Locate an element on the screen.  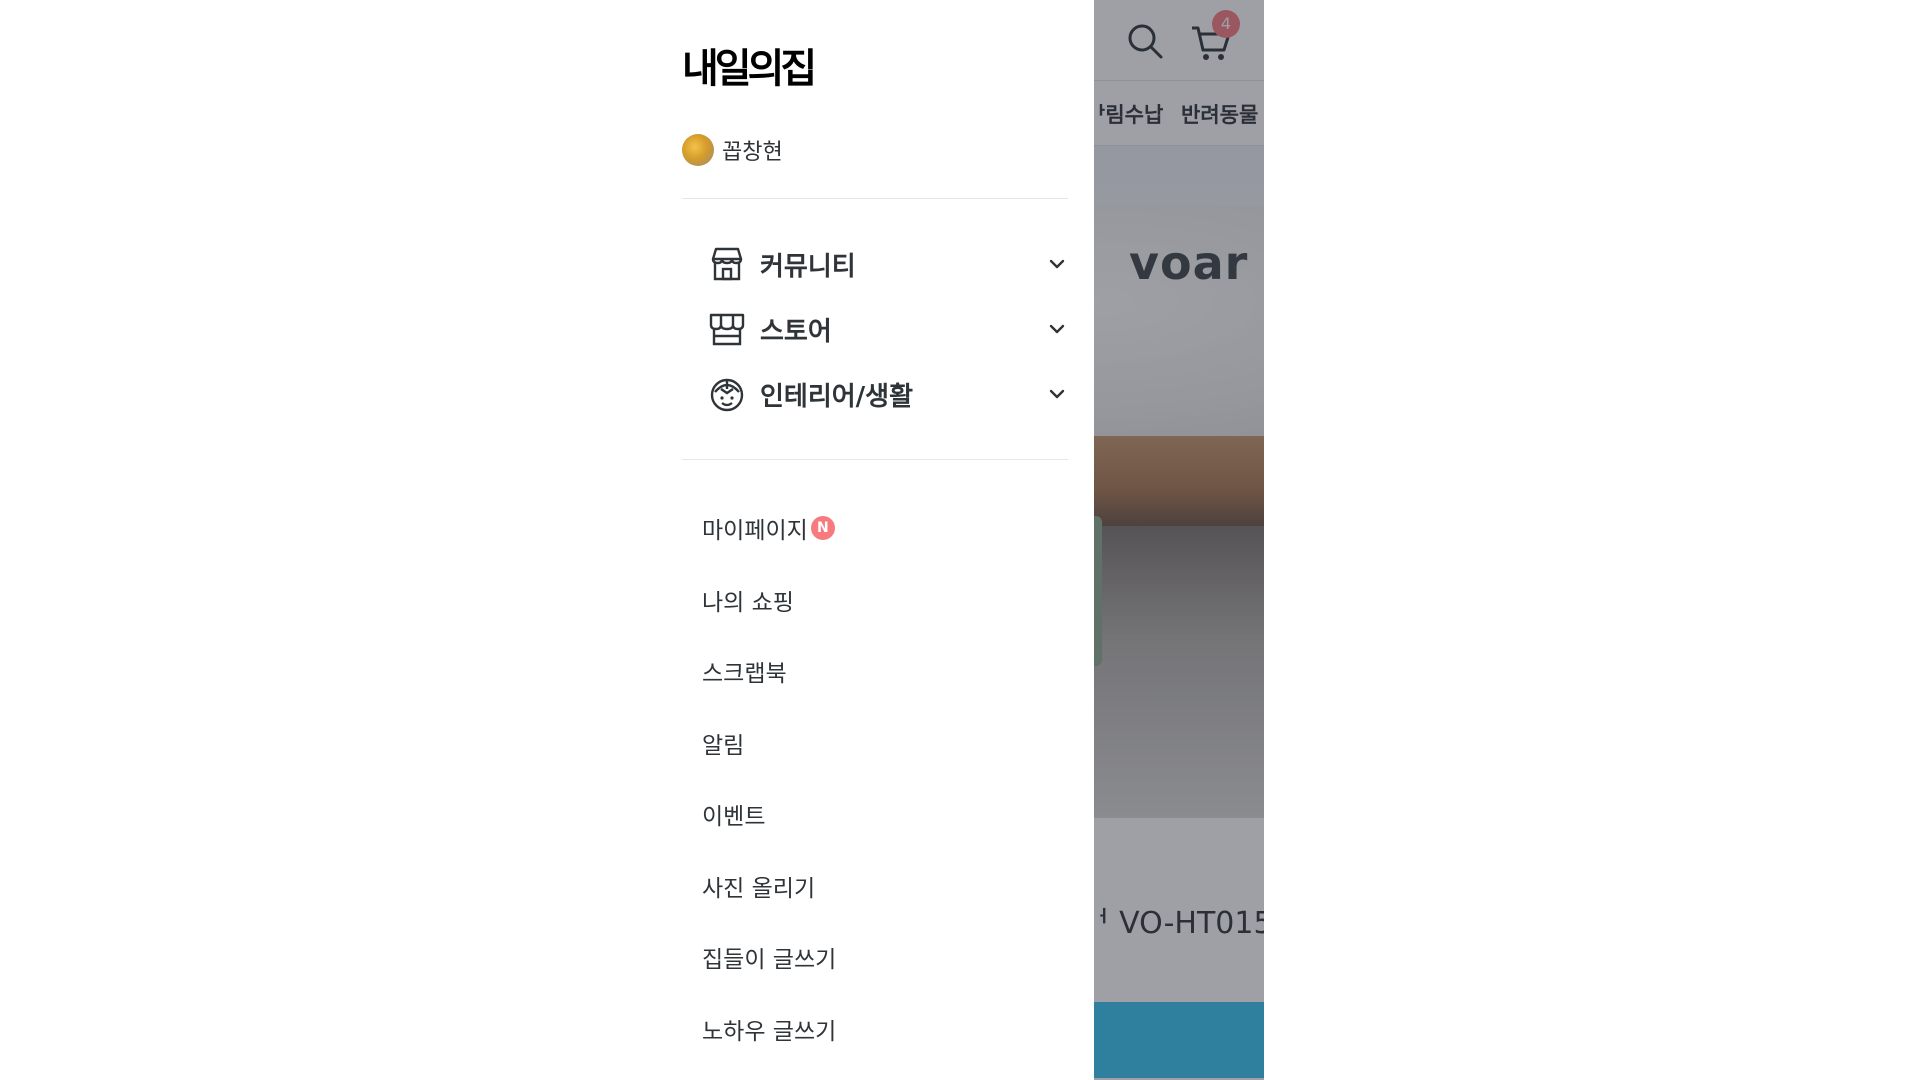
menu-write-knowhow: 노하우 글쓰기 is located at coordinates (769, 1029).